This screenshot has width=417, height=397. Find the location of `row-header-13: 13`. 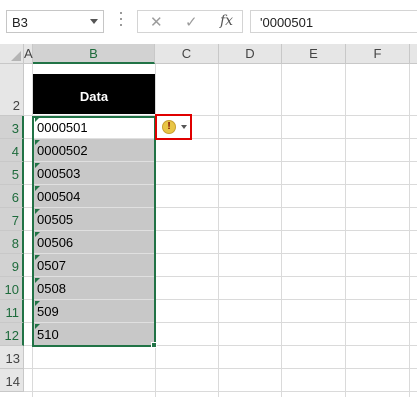

row-header-13: 13 is located at coordinates (12, 357).